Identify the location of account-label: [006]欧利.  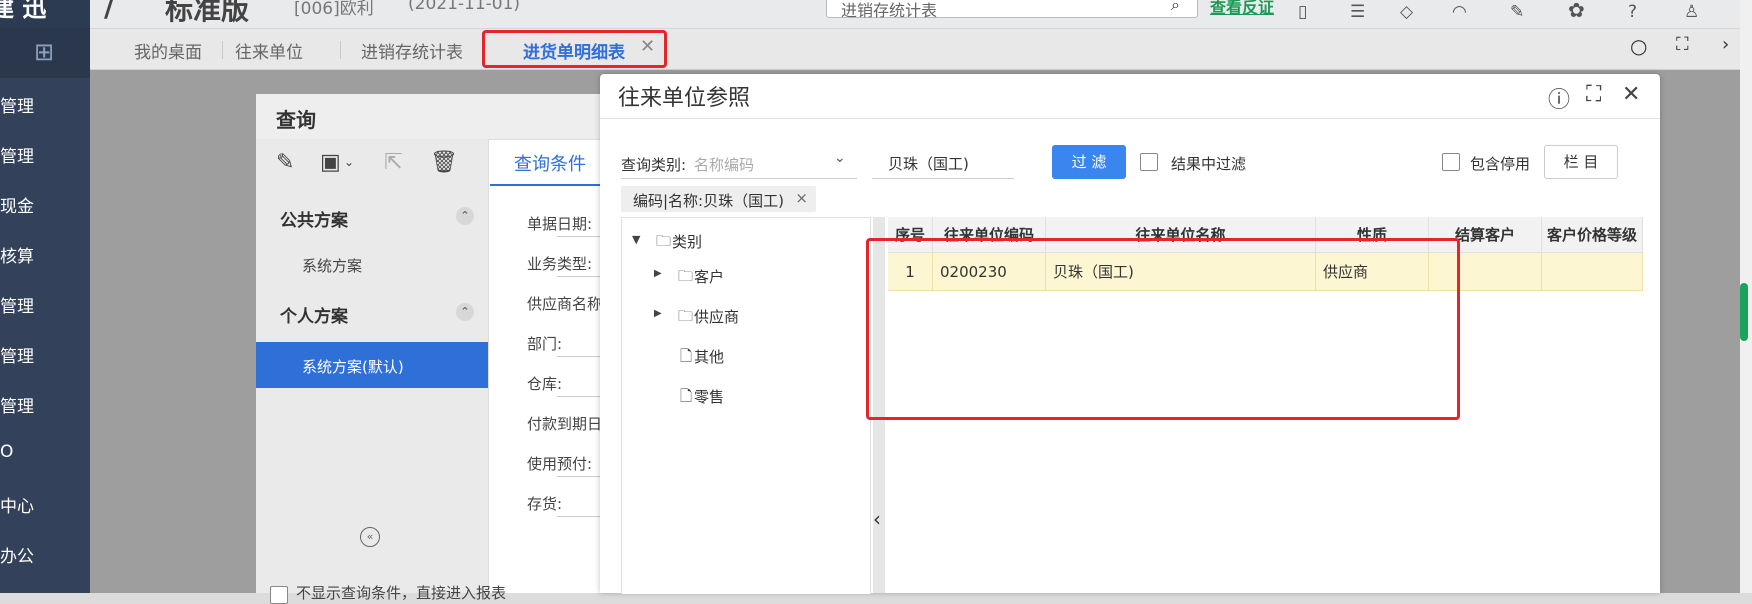
(334, 9).